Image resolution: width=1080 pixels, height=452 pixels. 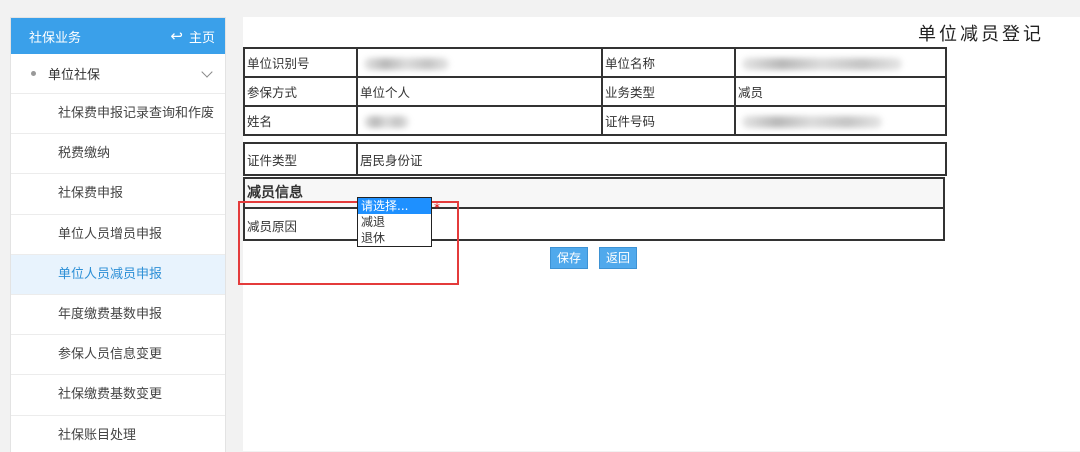 I want to click on redacted-unit-name, so click(x=822, y=64).